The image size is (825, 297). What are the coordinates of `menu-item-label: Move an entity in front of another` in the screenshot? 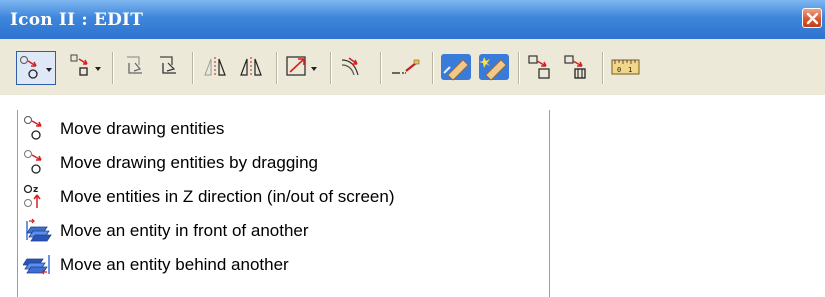 It's located at (184, 230).